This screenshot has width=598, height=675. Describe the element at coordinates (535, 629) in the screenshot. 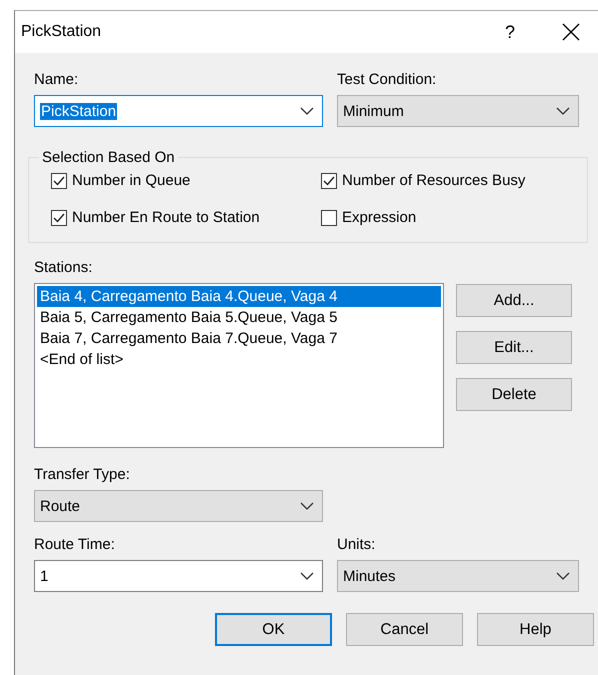

I see `dialog-button: Help` at that location.